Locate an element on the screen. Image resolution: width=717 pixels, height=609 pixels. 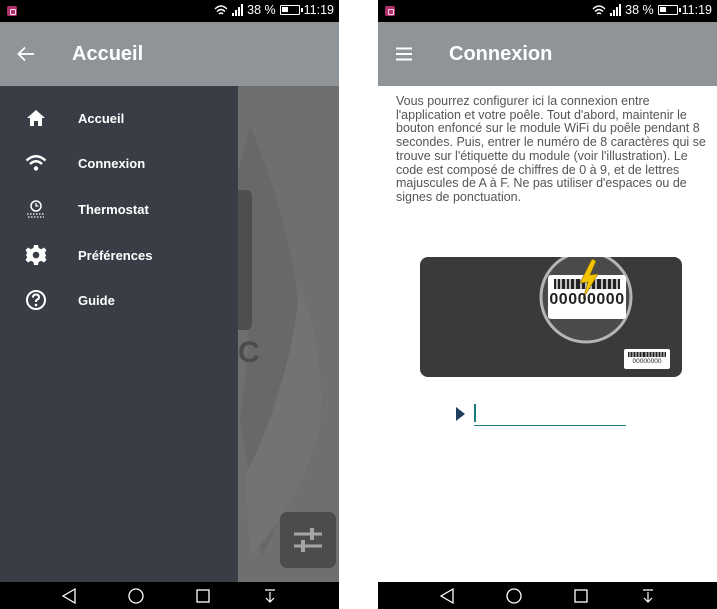
app-bar: Accueil is located at coordinates (169, 54).